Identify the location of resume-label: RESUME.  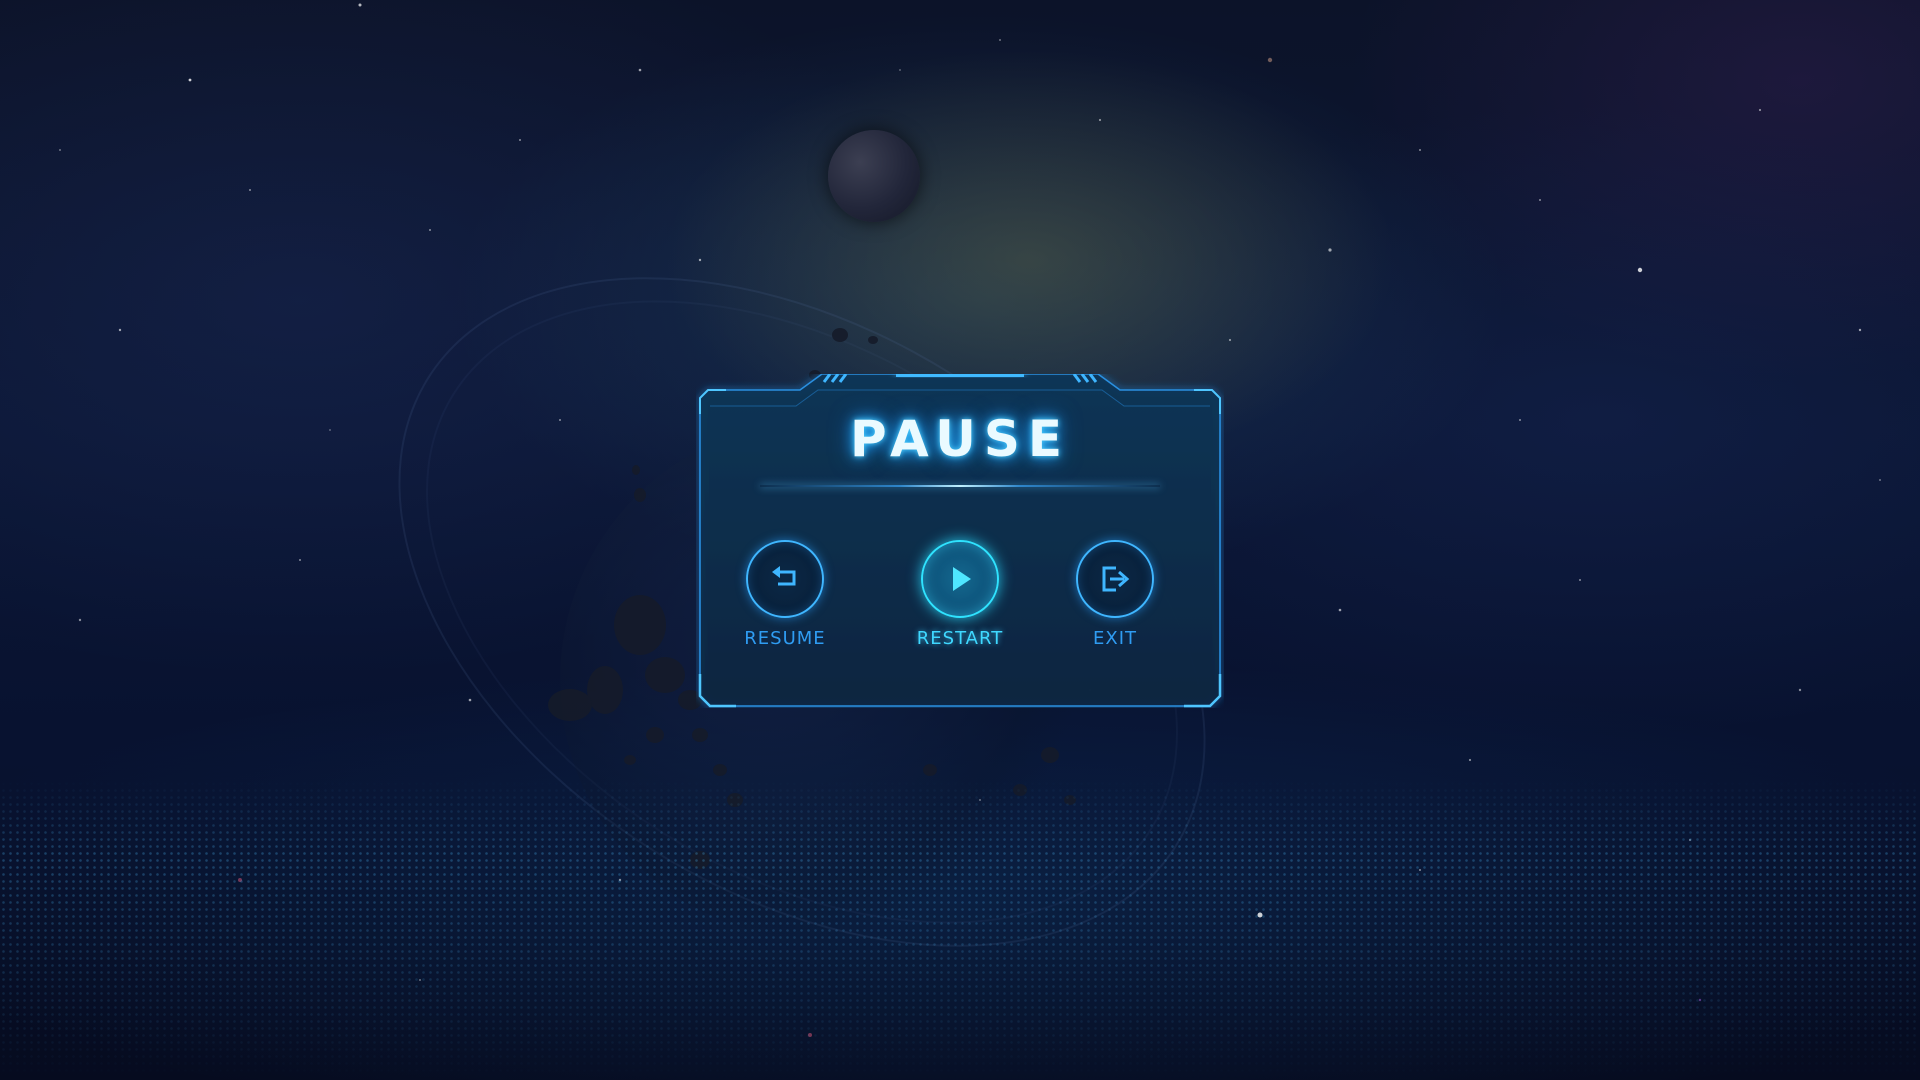
(785, 638).